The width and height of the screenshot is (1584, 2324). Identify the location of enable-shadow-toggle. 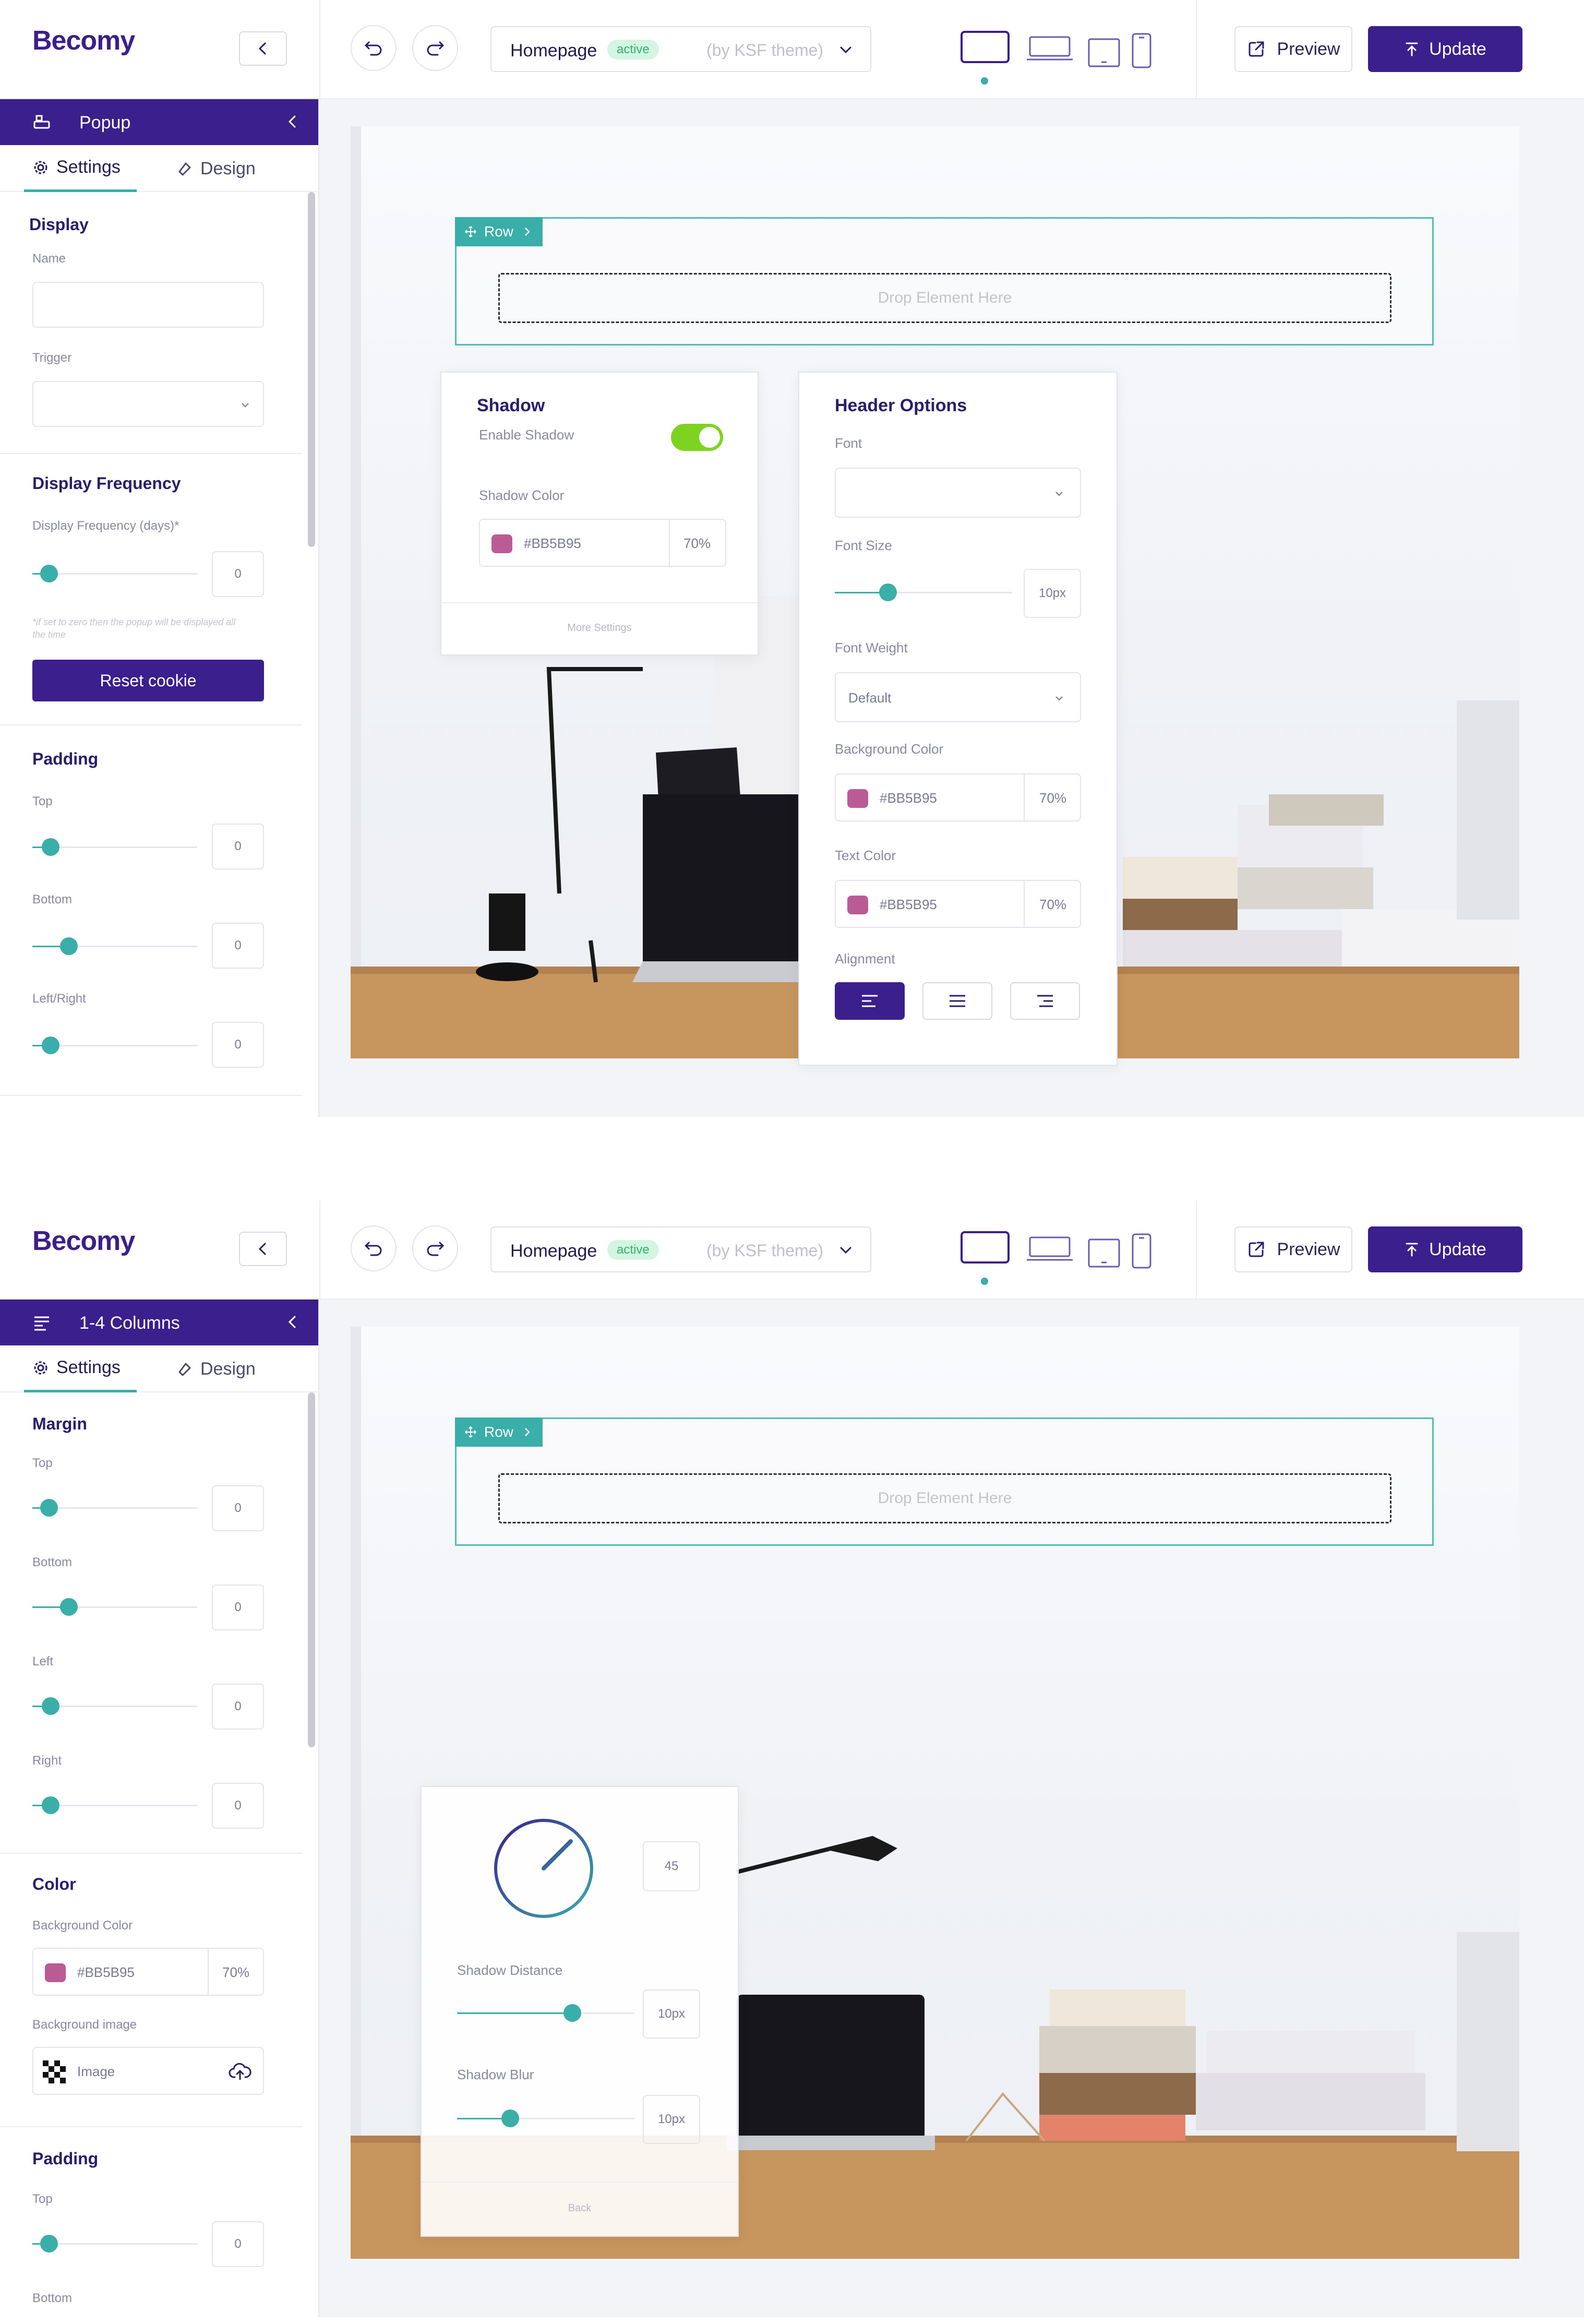
(697, 437).